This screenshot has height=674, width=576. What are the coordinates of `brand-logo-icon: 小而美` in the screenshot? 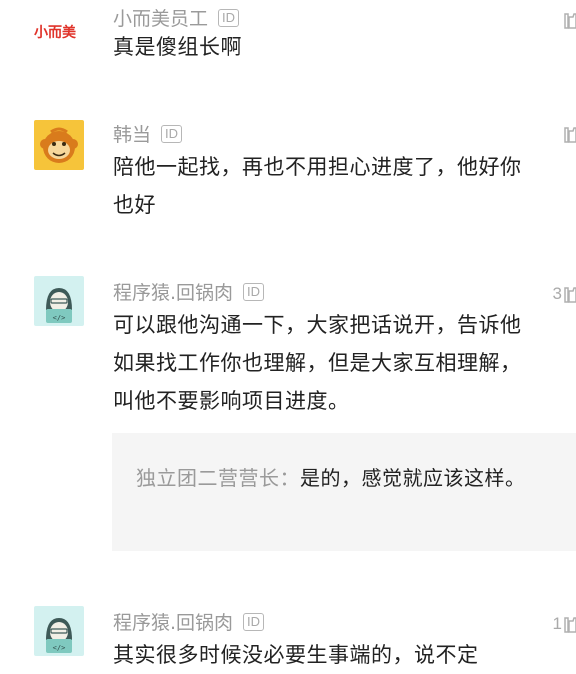 It's located at (55, 32).